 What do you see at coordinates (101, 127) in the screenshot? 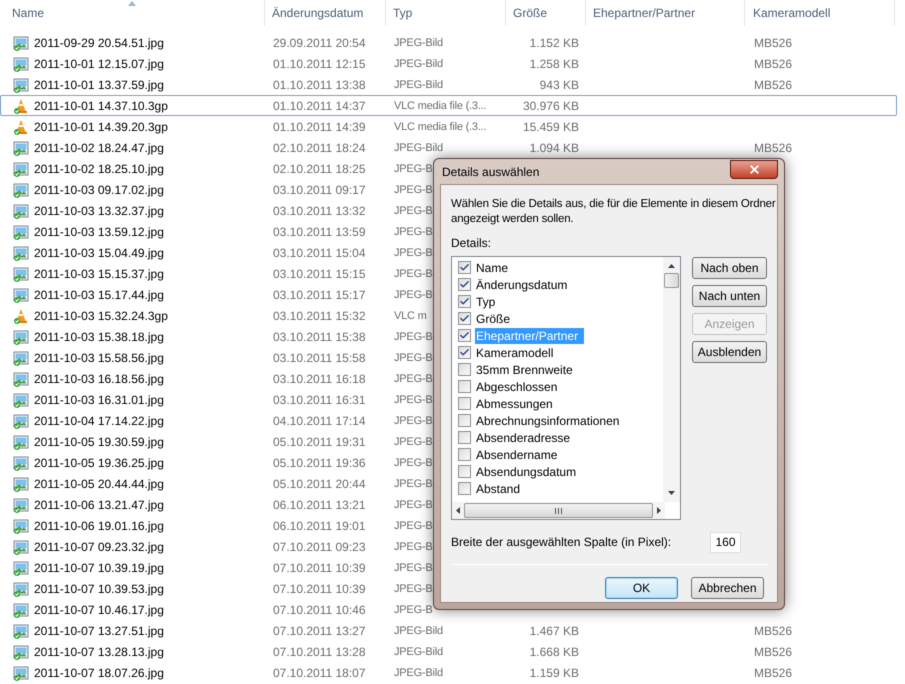
I see `file-name: 2011-10-01 14.39.20.3gp` at bounding box center [101, 127].